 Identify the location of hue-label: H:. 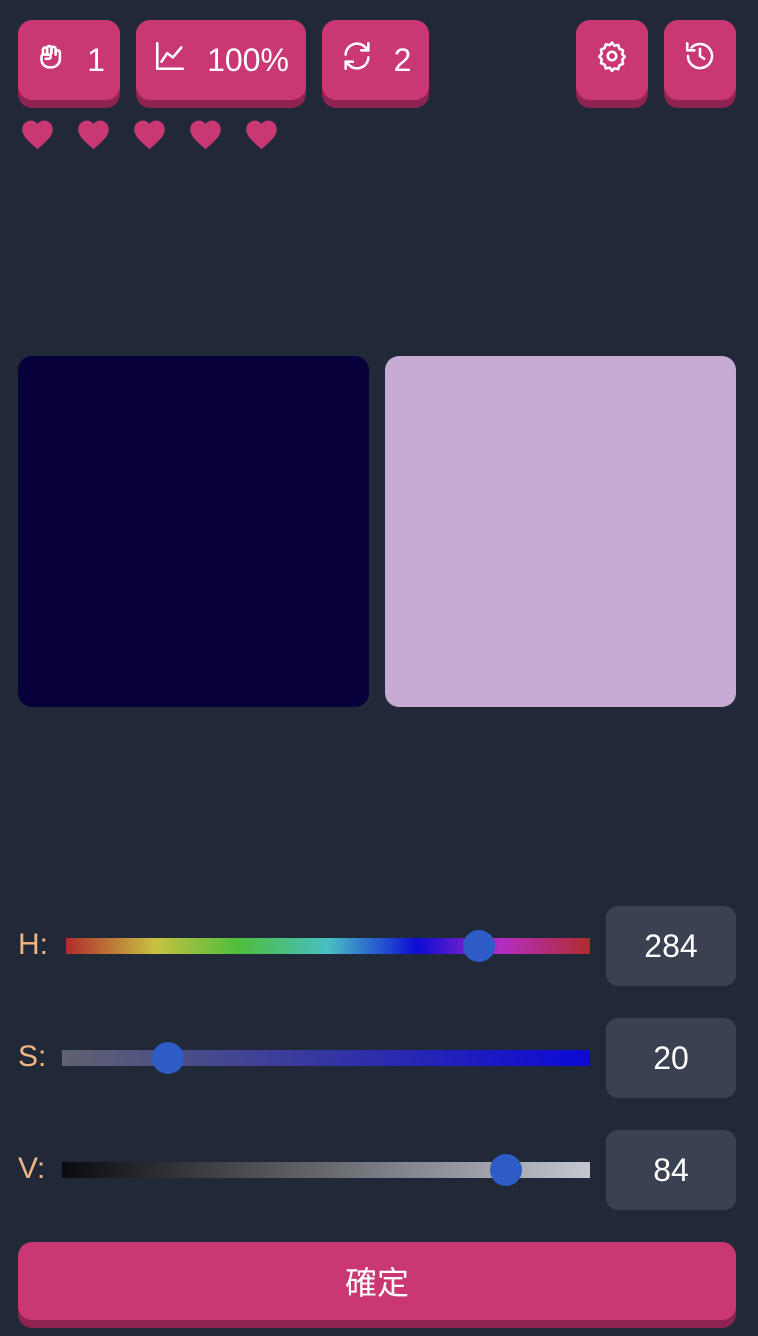
(33, 944).